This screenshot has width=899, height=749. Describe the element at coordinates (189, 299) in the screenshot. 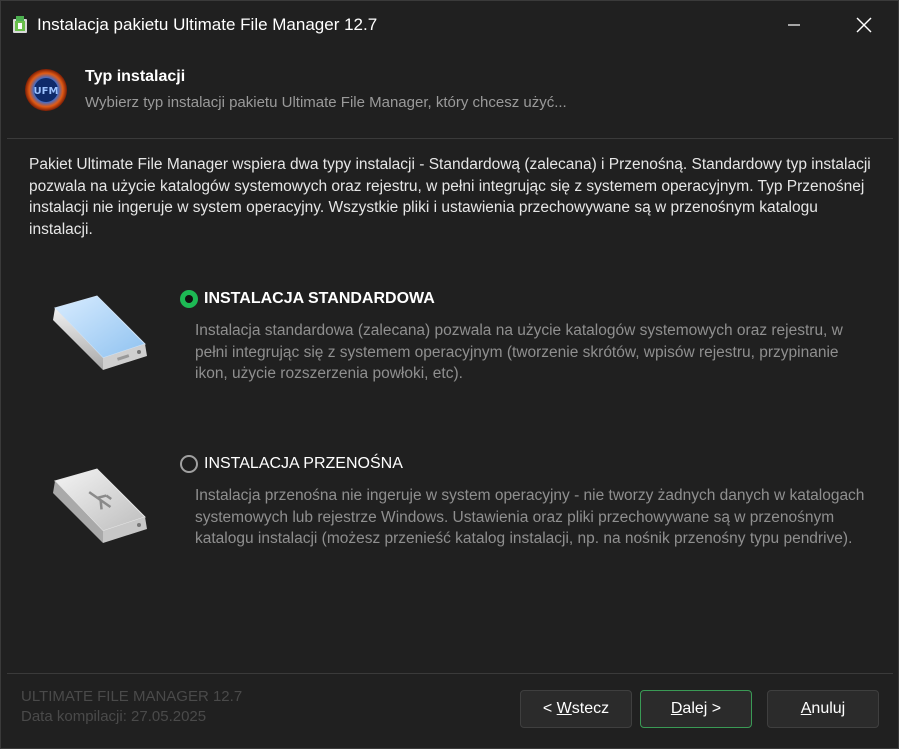

I see `radio-standard-checked` at that location.